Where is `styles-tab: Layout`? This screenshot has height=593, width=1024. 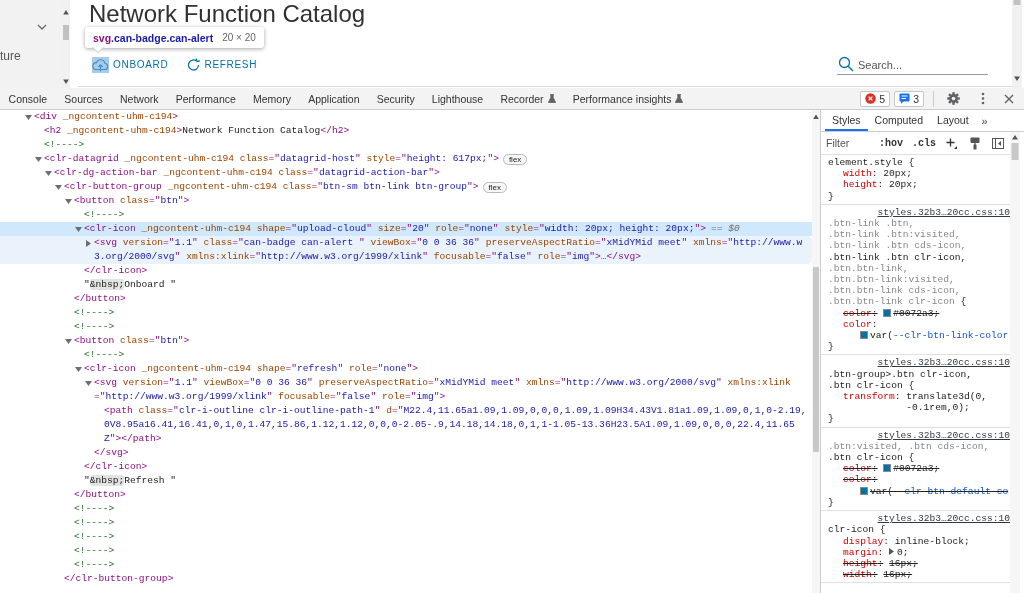 styles-tab: Layout is located at coordinates (953, 120).